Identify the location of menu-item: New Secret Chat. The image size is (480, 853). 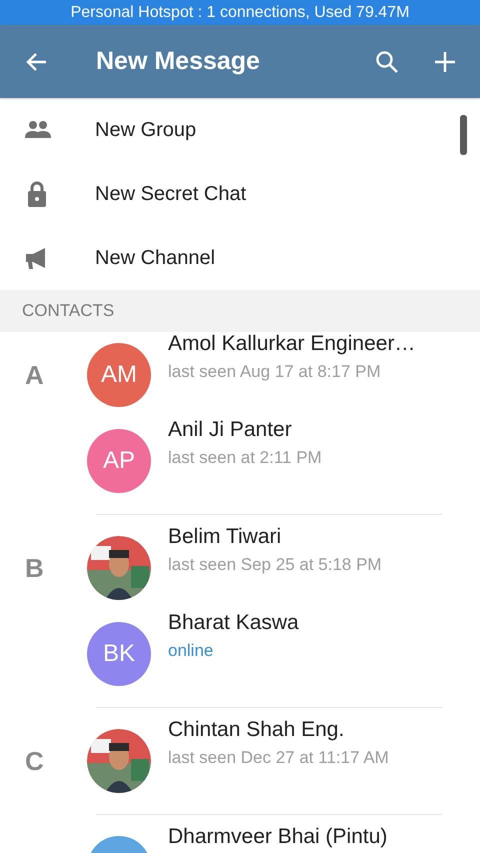
(170, 194).